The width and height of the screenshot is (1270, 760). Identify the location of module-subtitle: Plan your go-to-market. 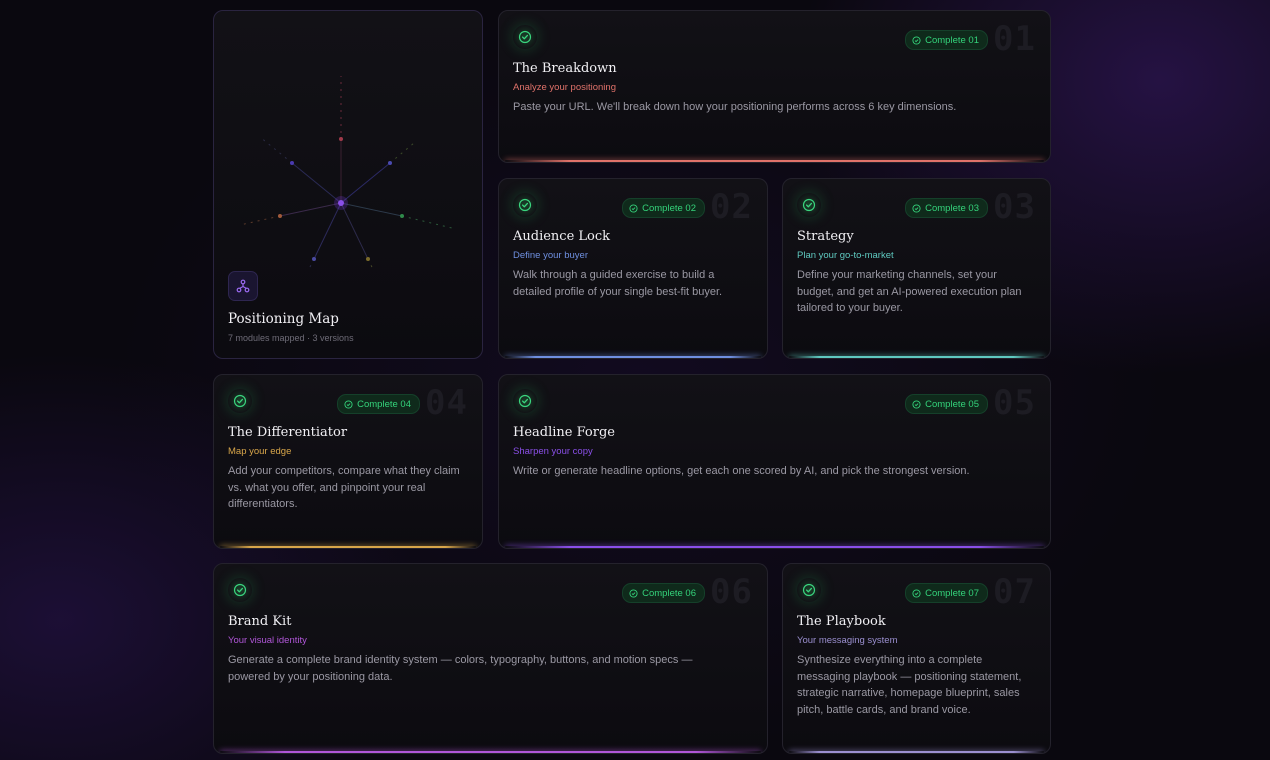
(845, 255).